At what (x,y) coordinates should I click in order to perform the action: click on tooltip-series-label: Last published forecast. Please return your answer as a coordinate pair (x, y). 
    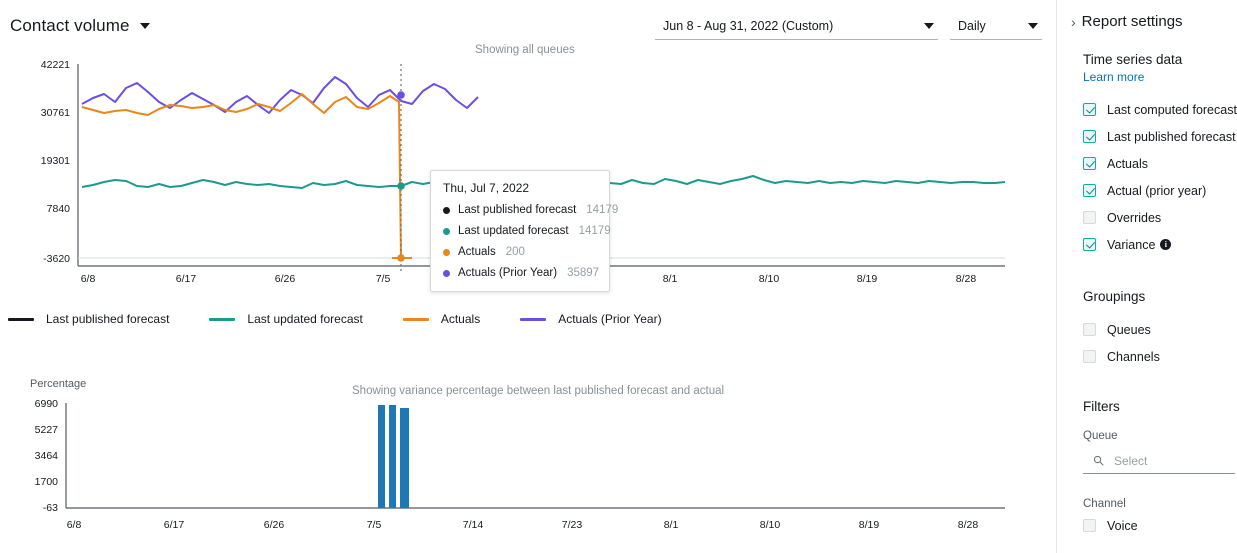
    Looking at the image, I should click on (517, 210).